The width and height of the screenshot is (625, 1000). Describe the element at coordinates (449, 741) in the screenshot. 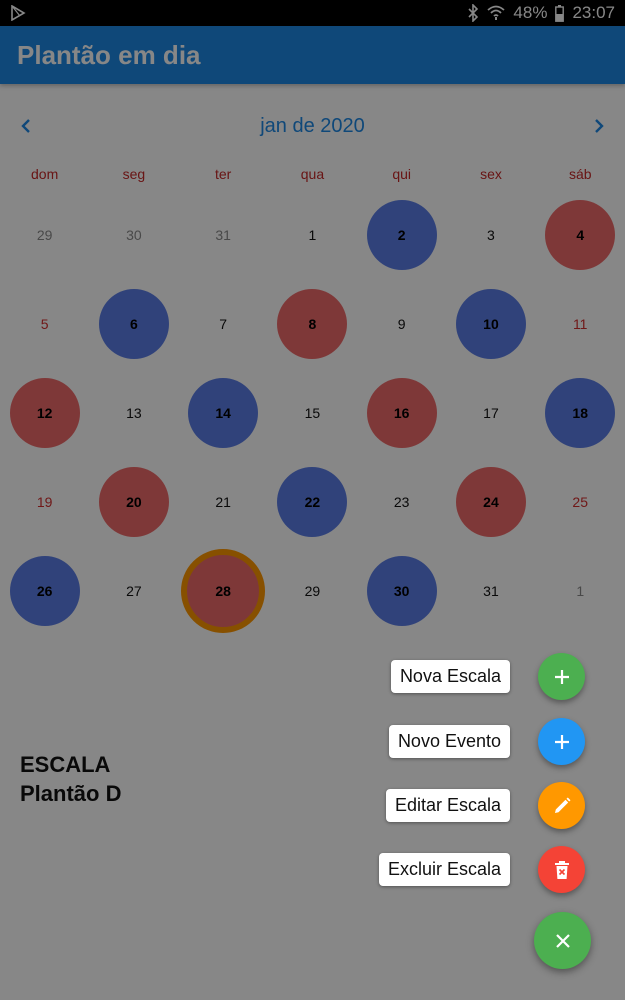

I see `new-event-label: Novo Evento` at that location.